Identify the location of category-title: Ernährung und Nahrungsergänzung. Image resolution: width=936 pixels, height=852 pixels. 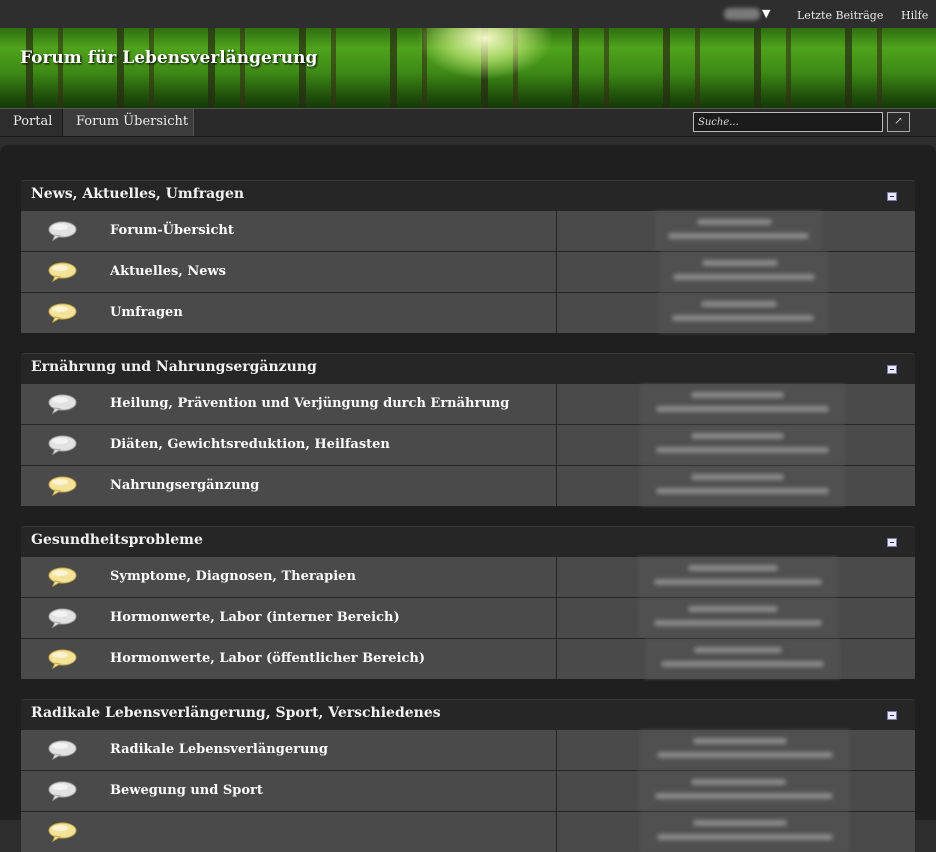
(174, 367).